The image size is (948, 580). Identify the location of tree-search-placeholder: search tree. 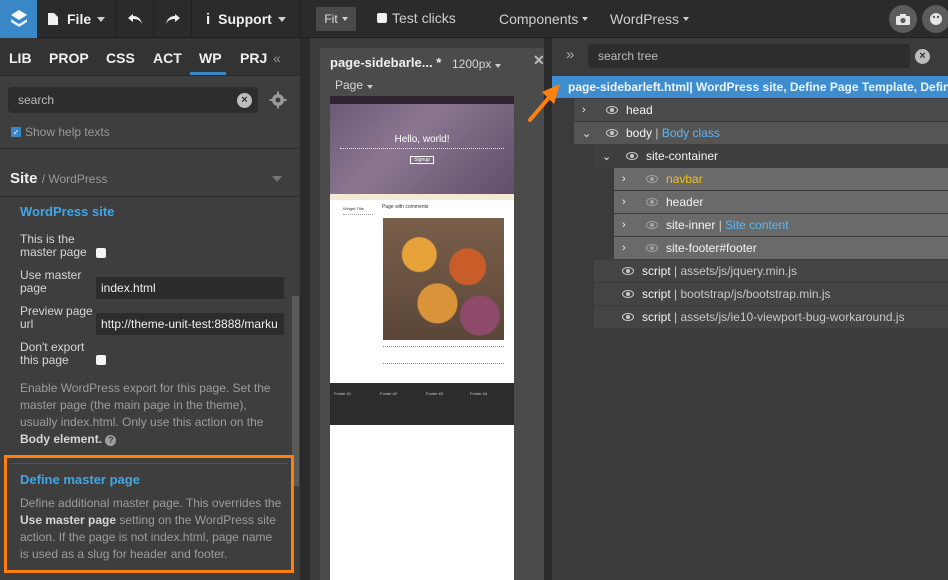
(628, 56).